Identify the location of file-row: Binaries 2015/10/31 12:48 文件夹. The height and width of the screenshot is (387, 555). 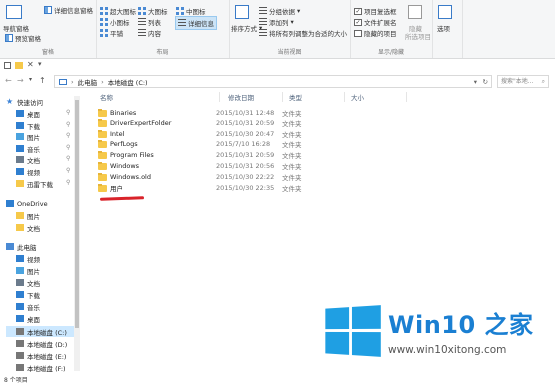
(200, 113).